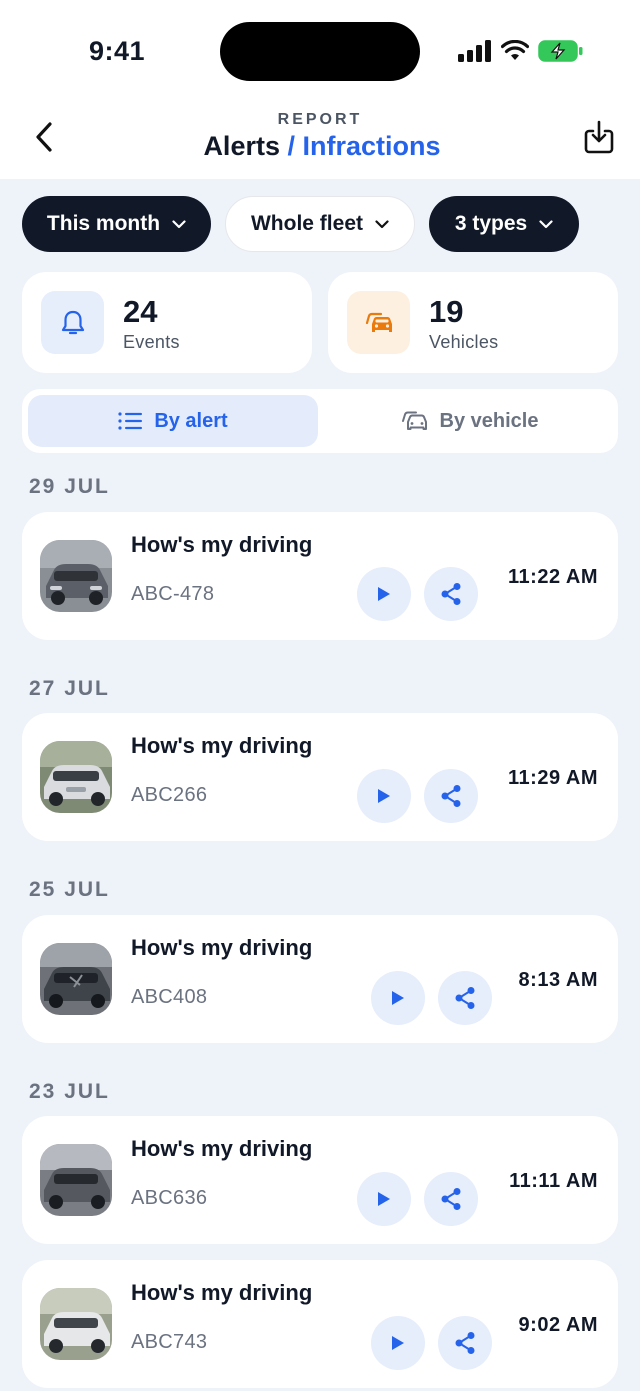 This screenshot has height=1391, width=640. Describe the element at coordinates (446, 311) in the screenshot. I see `vehicles-count: 19` at that location.